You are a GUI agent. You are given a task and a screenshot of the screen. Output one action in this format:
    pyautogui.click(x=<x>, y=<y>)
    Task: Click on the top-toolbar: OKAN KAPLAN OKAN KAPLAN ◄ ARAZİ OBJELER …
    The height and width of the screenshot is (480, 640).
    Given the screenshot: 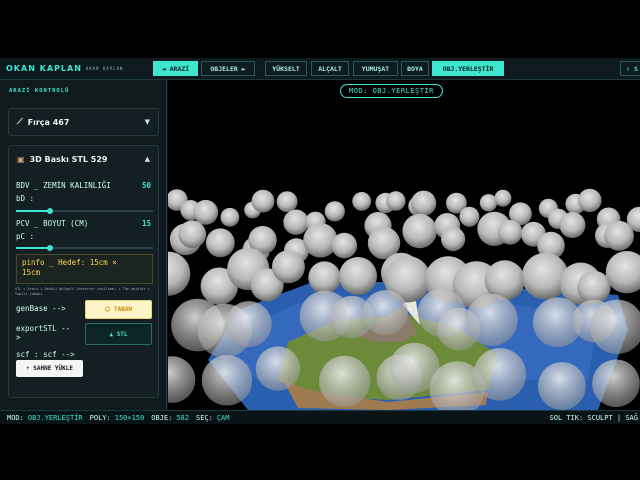 What is the action you would take?
    pyautogui.click(x=320, y=69)
    